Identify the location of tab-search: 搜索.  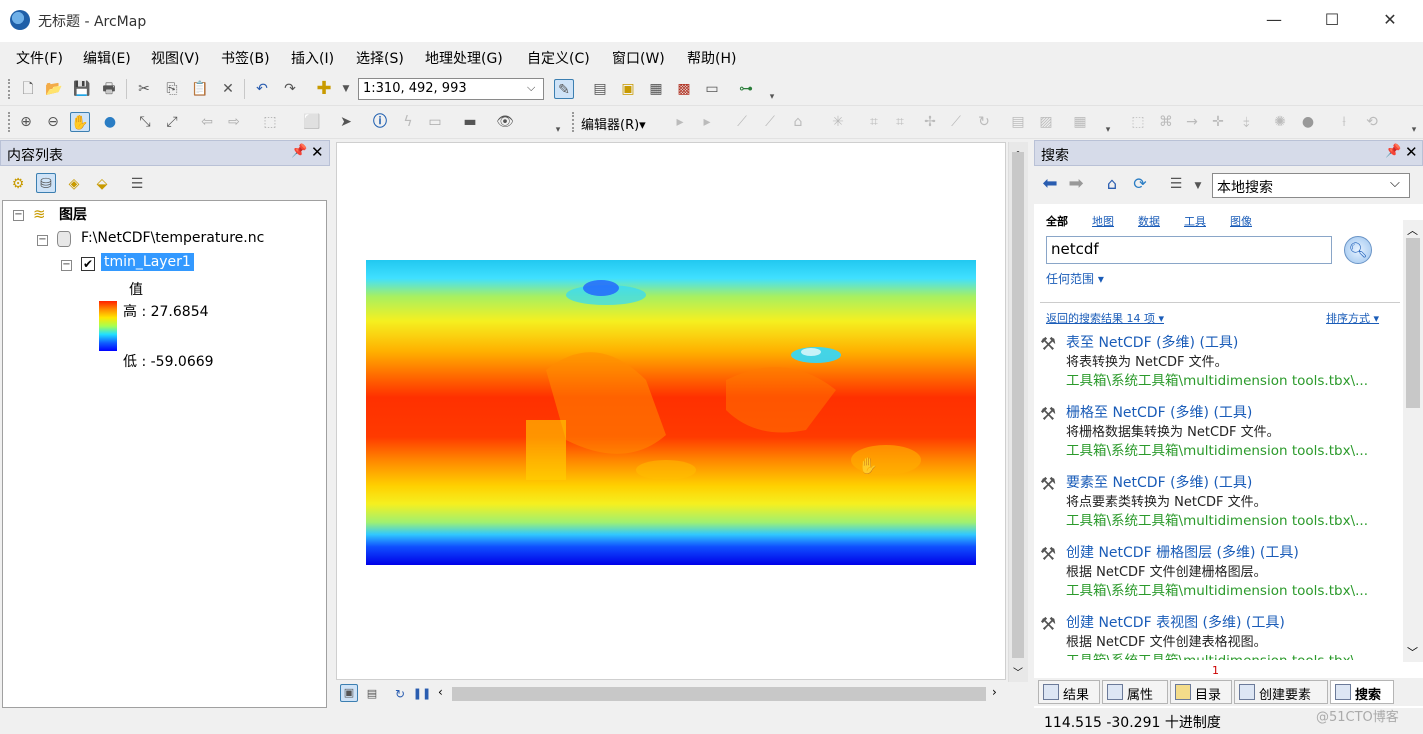
(1362, 692).